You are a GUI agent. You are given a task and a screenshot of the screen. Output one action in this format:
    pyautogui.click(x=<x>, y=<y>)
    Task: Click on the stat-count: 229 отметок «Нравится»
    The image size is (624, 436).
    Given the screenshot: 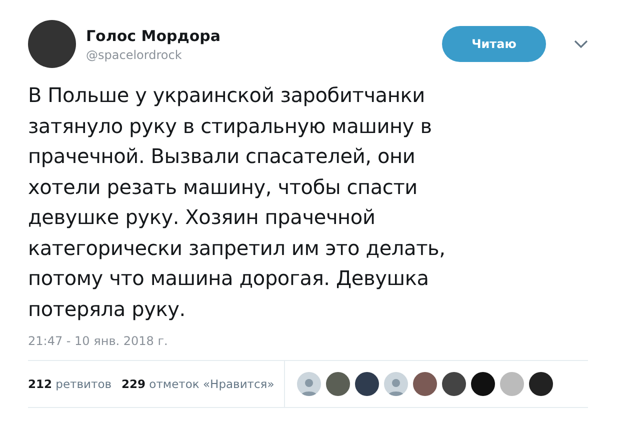 What is the action you would take?
    pyautogui.click(x=198, y=384)
    